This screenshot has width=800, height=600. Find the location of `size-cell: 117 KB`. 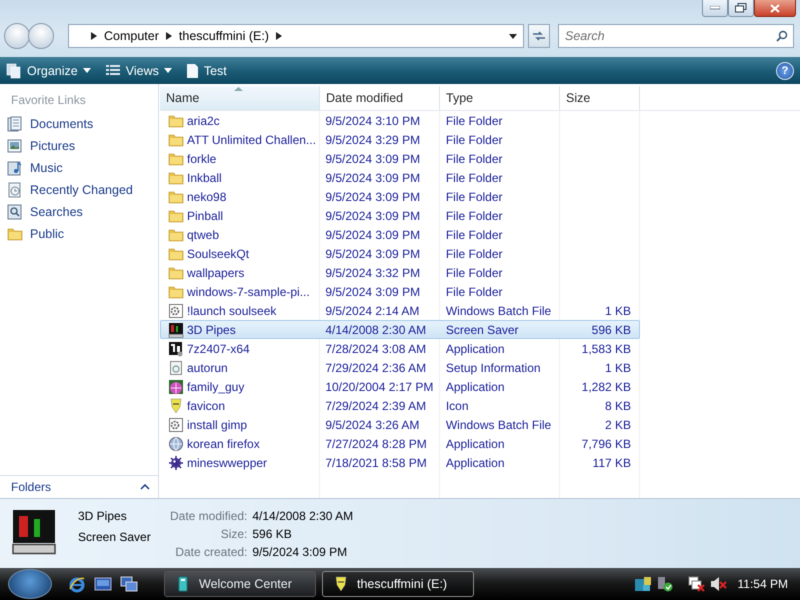

size-cell: 117 KB is located at coordinates (612, 463).